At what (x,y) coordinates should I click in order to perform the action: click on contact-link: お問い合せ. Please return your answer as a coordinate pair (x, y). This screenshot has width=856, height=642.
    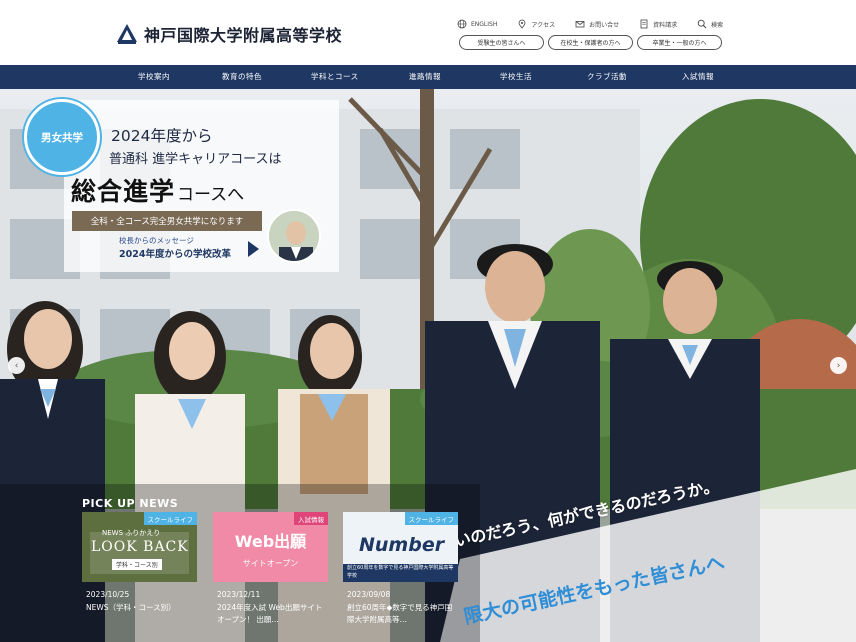
    Looking at the image, I should click on (597, 24).